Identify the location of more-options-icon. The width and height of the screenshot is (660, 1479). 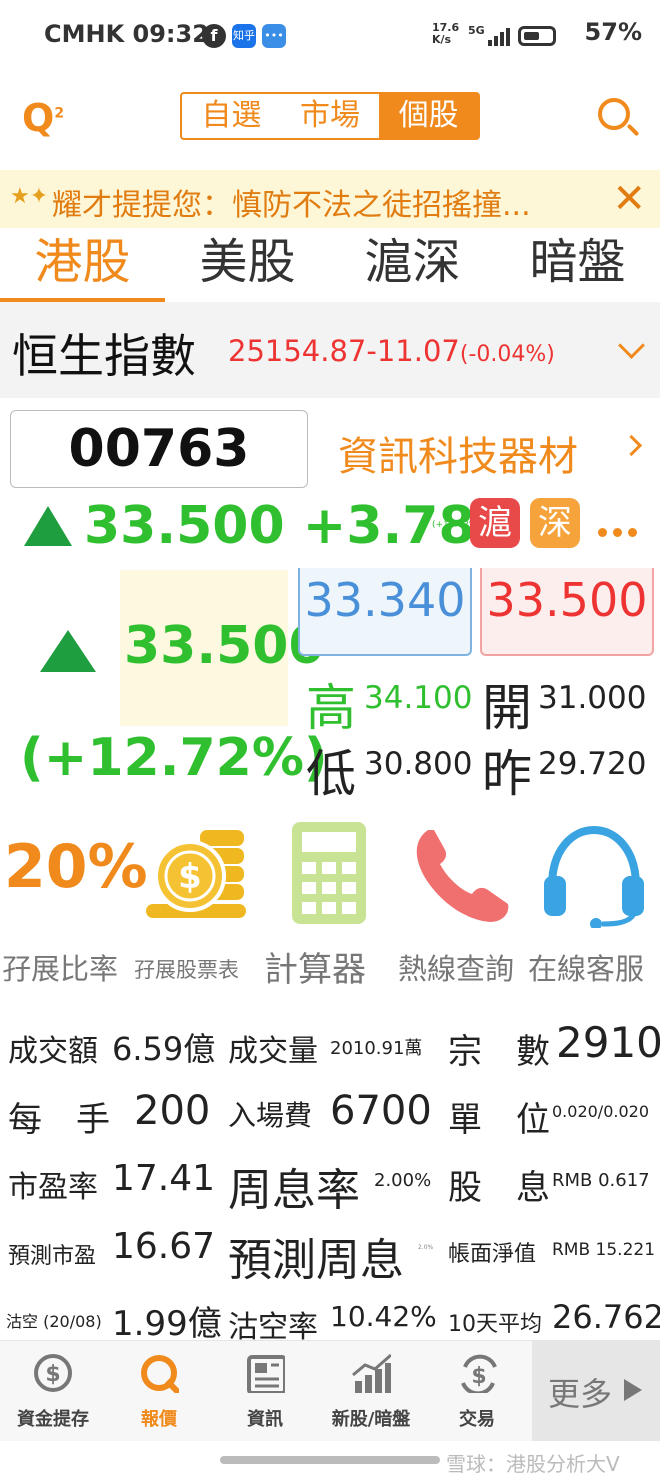
(620, 531).